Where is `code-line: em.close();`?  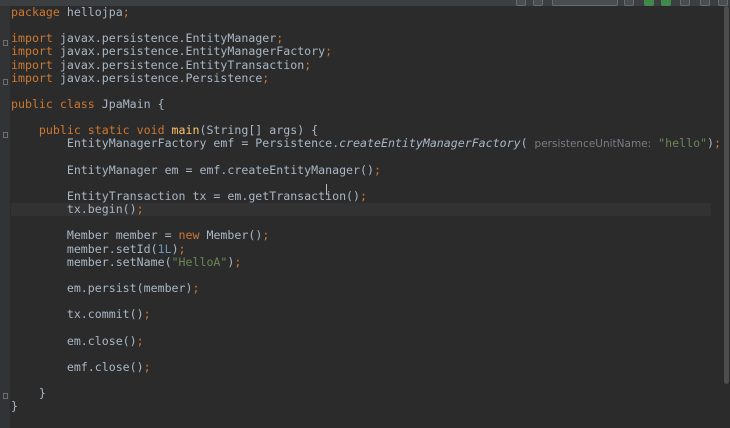 code-line: em.close(); is located at coordinates (105, 340).